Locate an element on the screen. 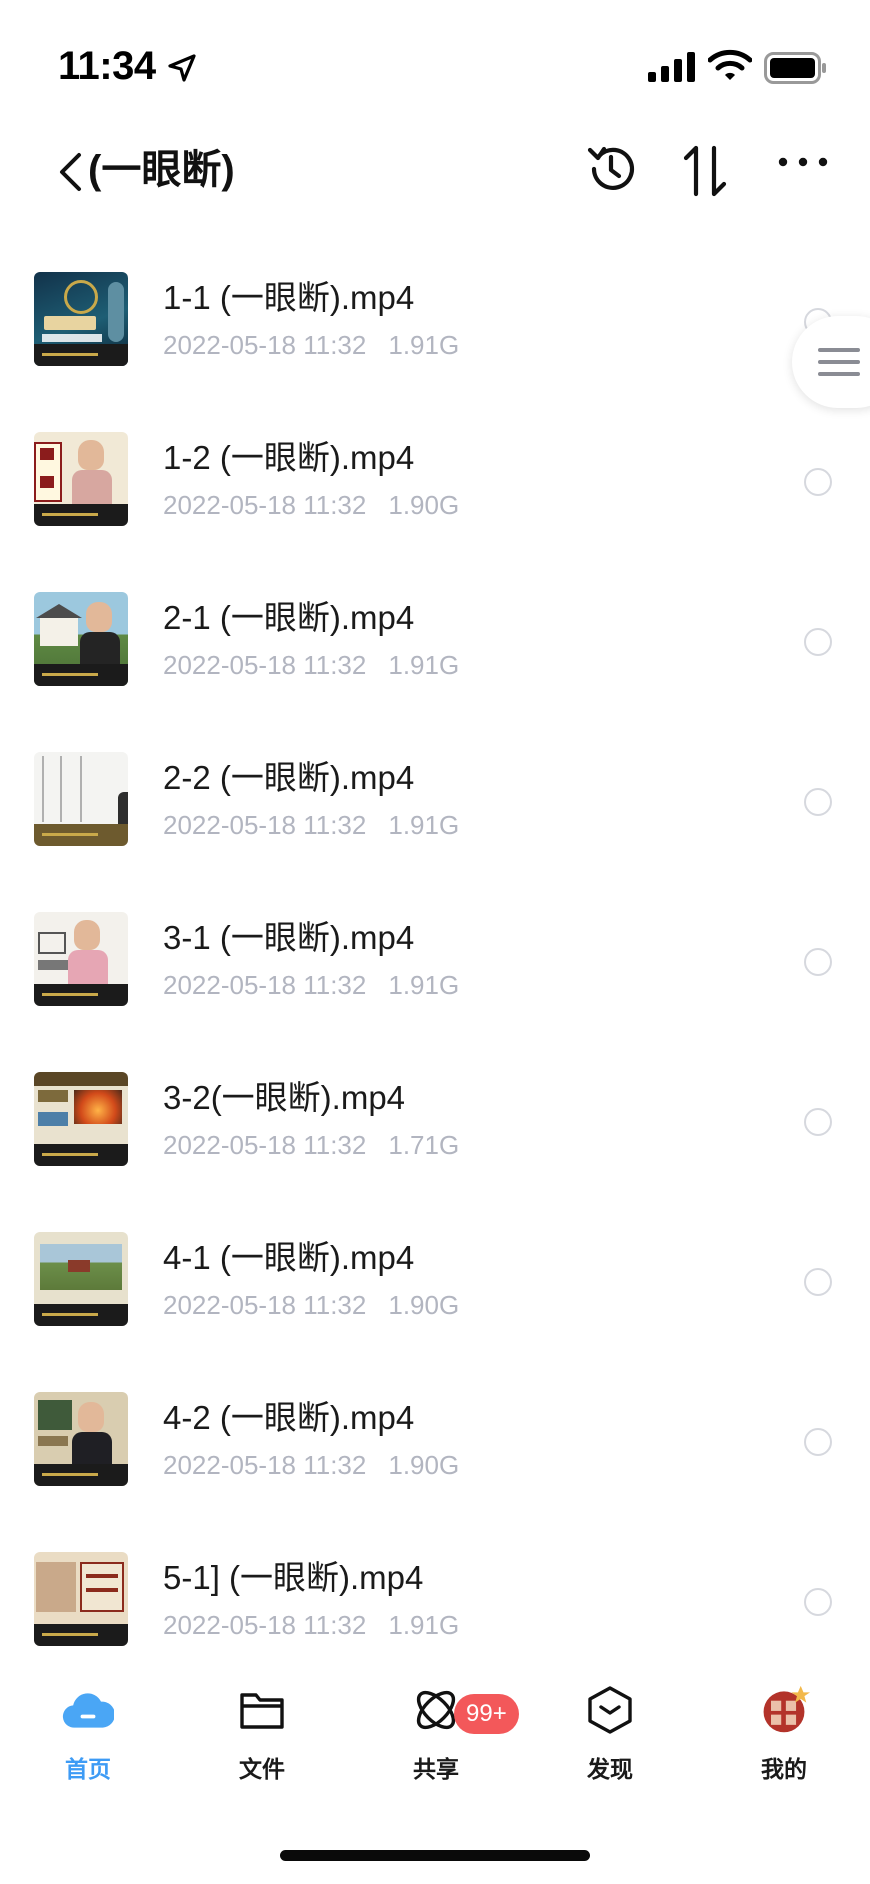  tab-label: 我的 is located at coordinates (784, 1769).